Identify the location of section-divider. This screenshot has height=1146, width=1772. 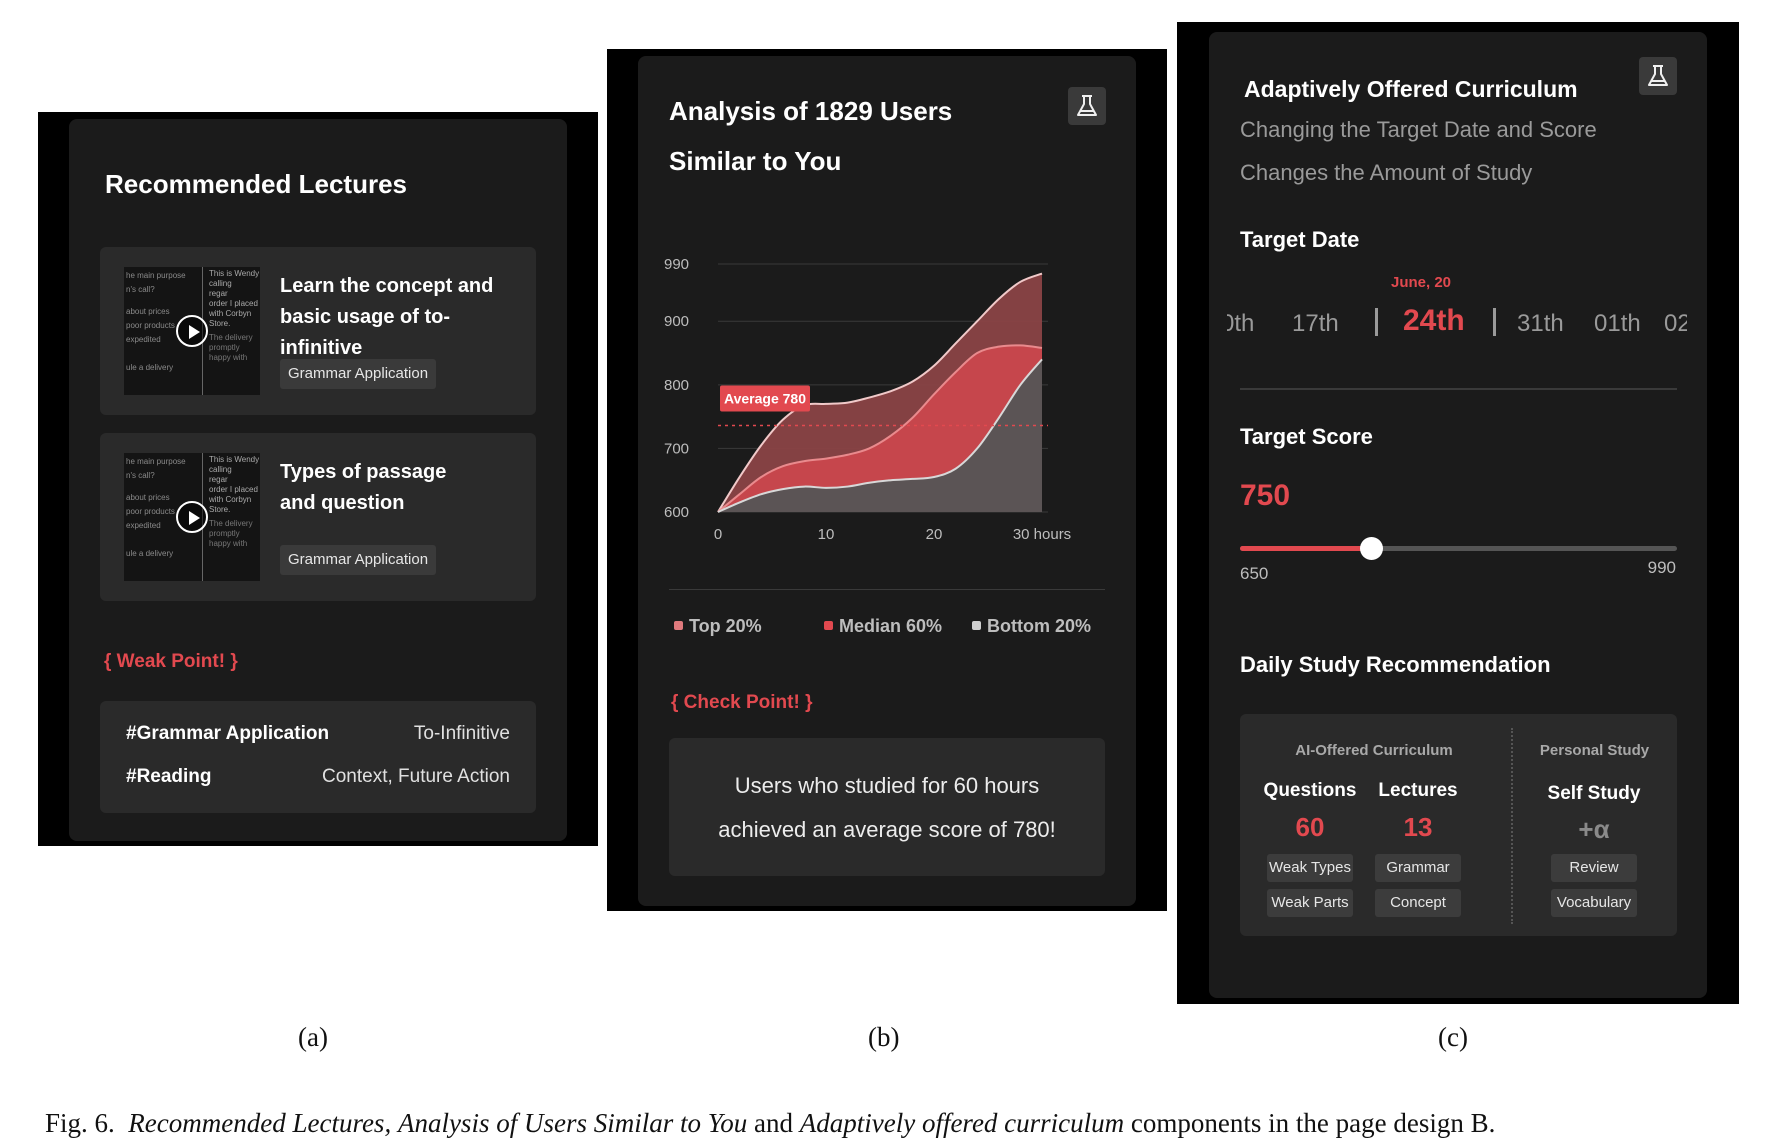
(1458, 389).